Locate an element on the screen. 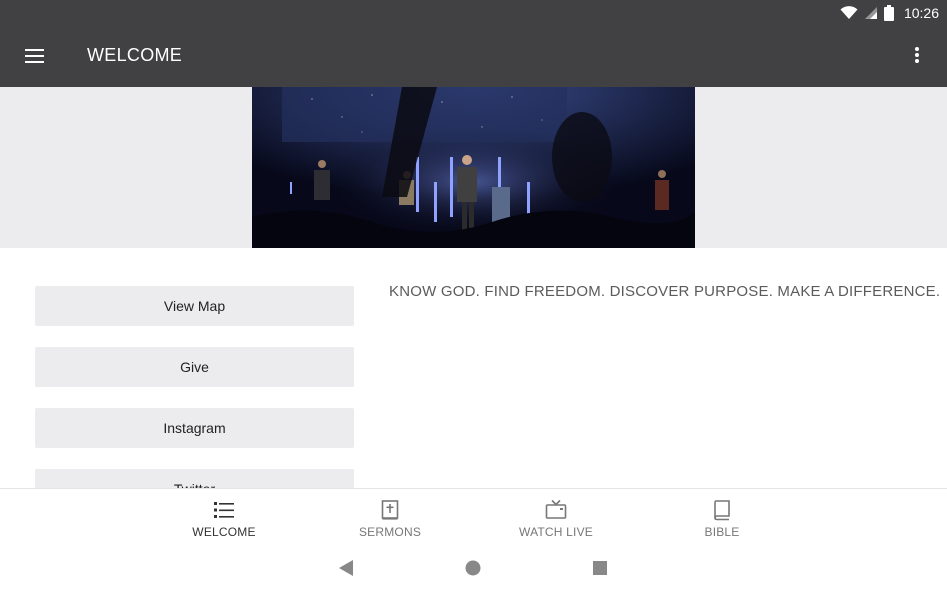  tab-sermons-label: SERMONS is located at coordinates (390, 532).